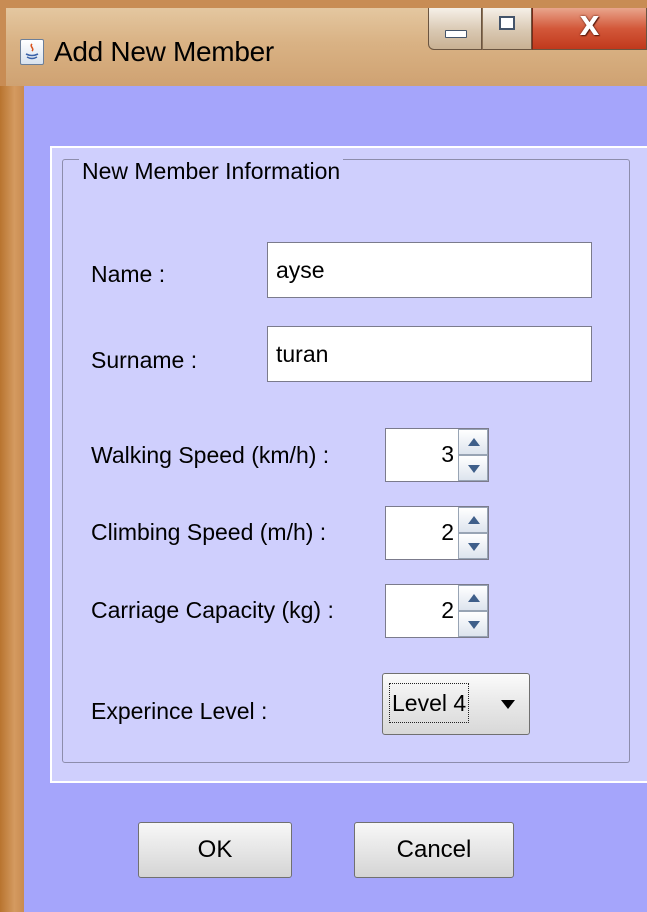 The width and height of the screenshot is (647, 912). I want to click on walking-speed-label: Walking Speed (km/h) :, so click(210, 455).